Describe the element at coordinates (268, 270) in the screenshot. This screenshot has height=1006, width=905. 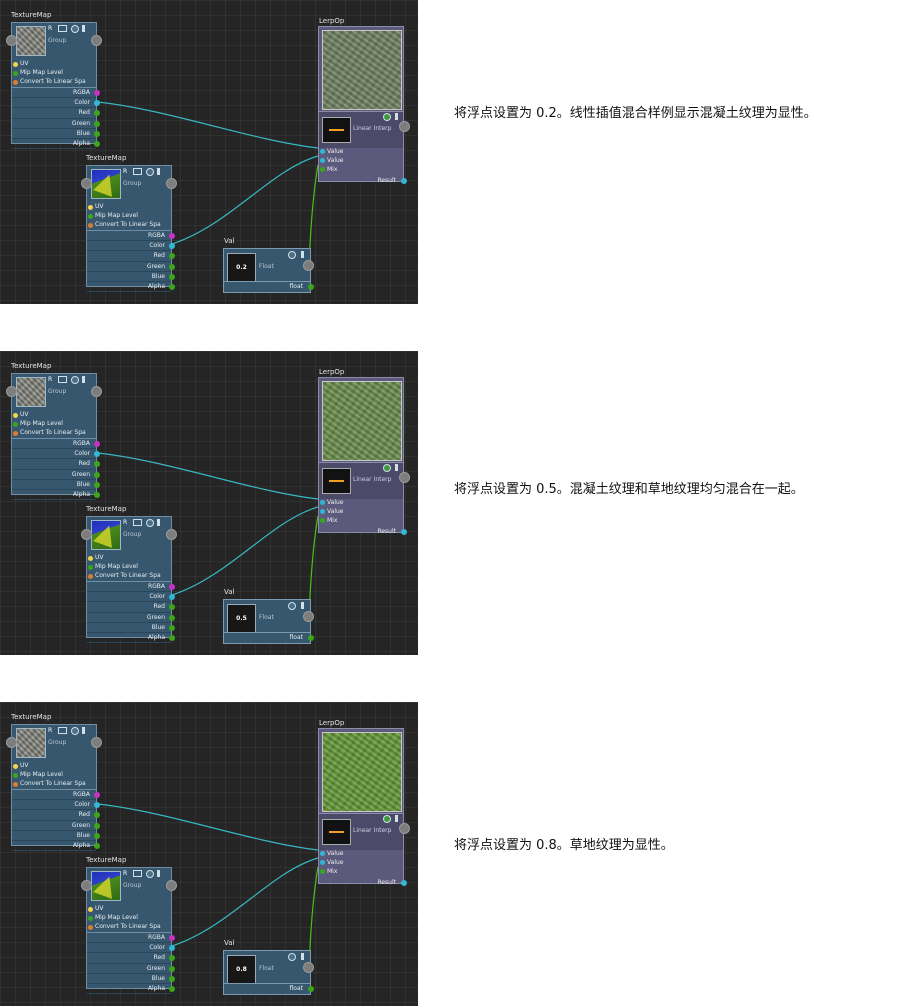
I see `float-value-node: 0.2 Float float` at that location.